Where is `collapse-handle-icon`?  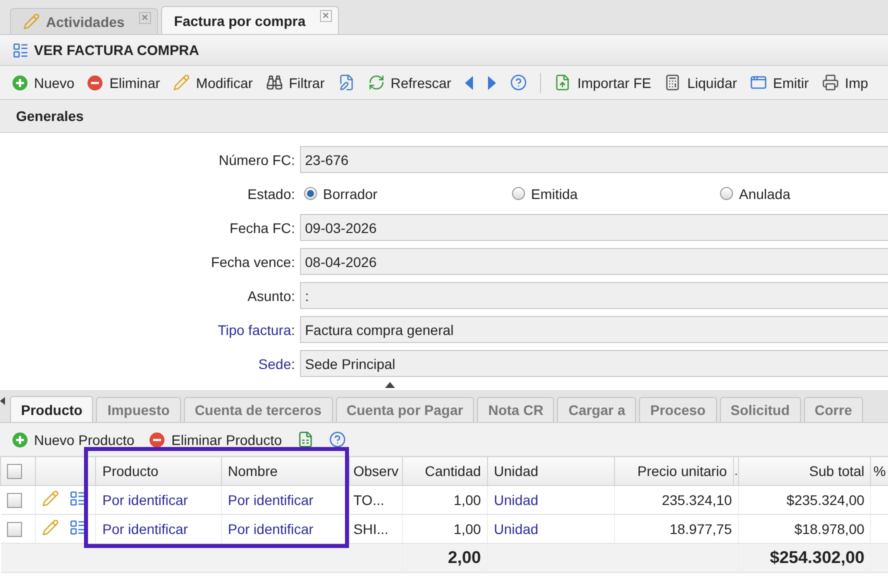 collapse-handle-icon is located at coordinates (390, 385).